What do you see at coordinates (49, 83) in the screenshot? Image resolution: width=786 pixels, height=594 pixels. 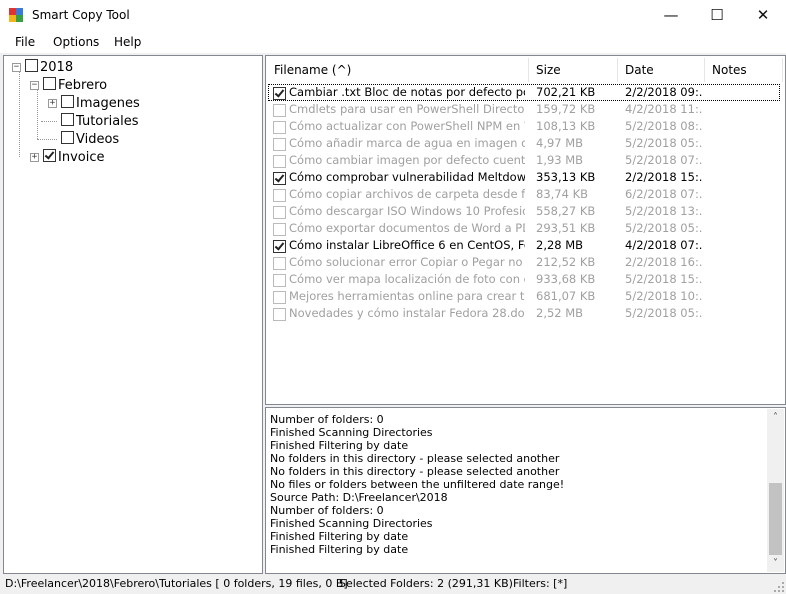 I see `checkbox-febrero` at bounding box center [49, 83].